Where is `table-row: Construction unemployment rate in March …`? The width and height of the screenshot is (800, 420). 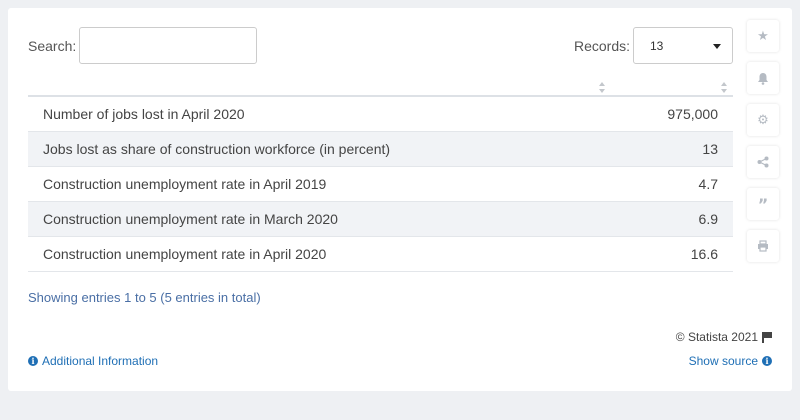
table-row: Construction unemployment rate in March … is located at coordinates (380, 219).